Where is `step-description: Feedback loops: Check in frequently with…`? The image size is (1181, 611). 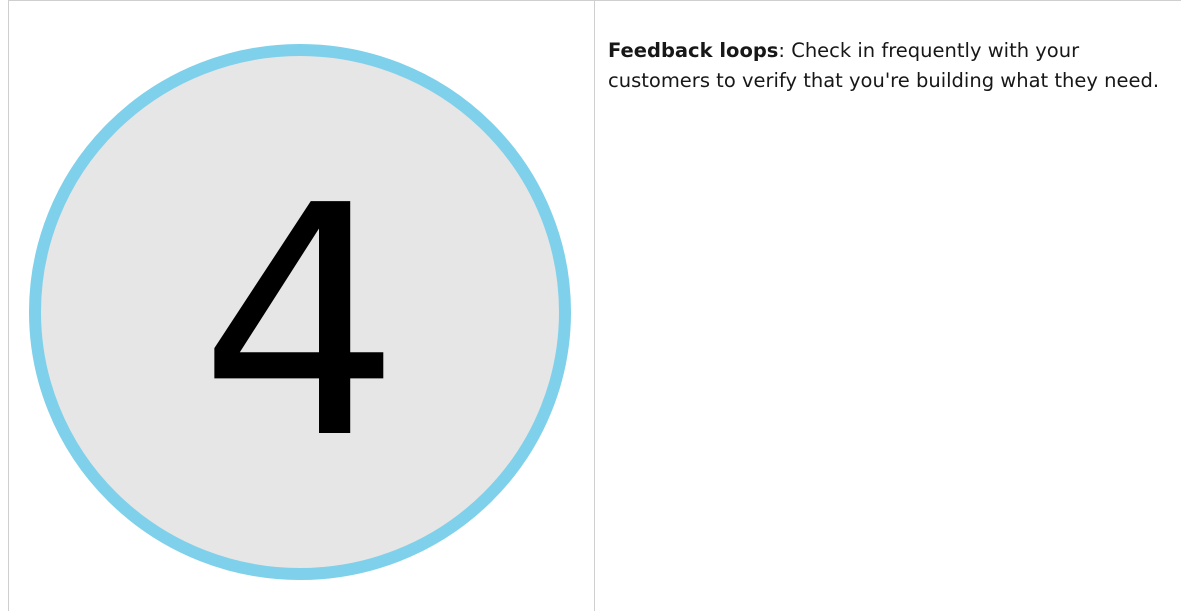 step-description: Feedback loops: Check in frequently with… is located at coordinates (892, 66).